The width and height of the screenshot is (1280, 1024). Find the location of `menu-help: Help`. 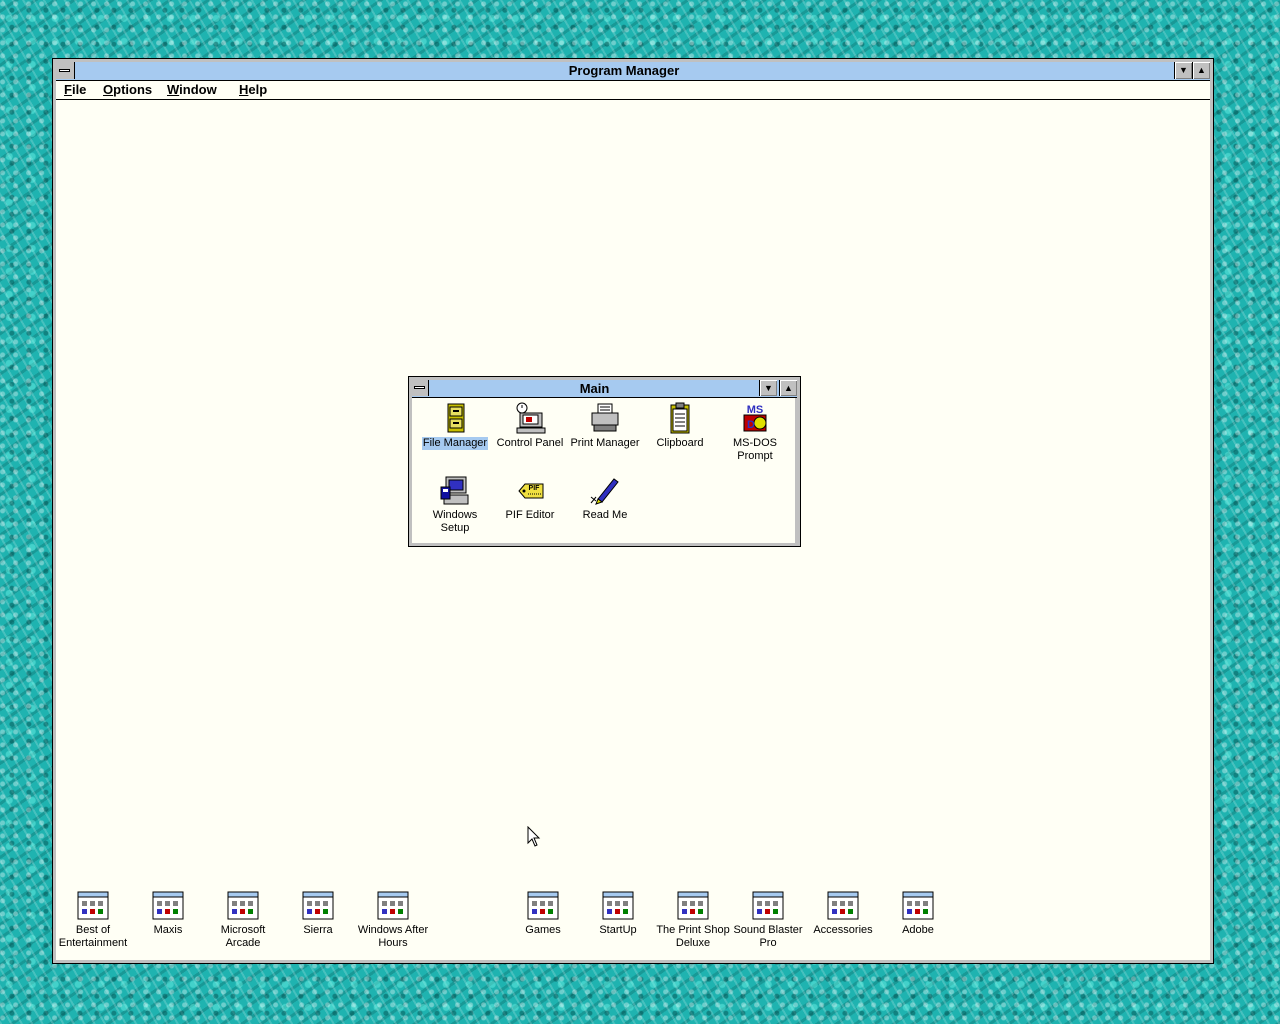

menu-help: Help is located at coordinates (253, 90).